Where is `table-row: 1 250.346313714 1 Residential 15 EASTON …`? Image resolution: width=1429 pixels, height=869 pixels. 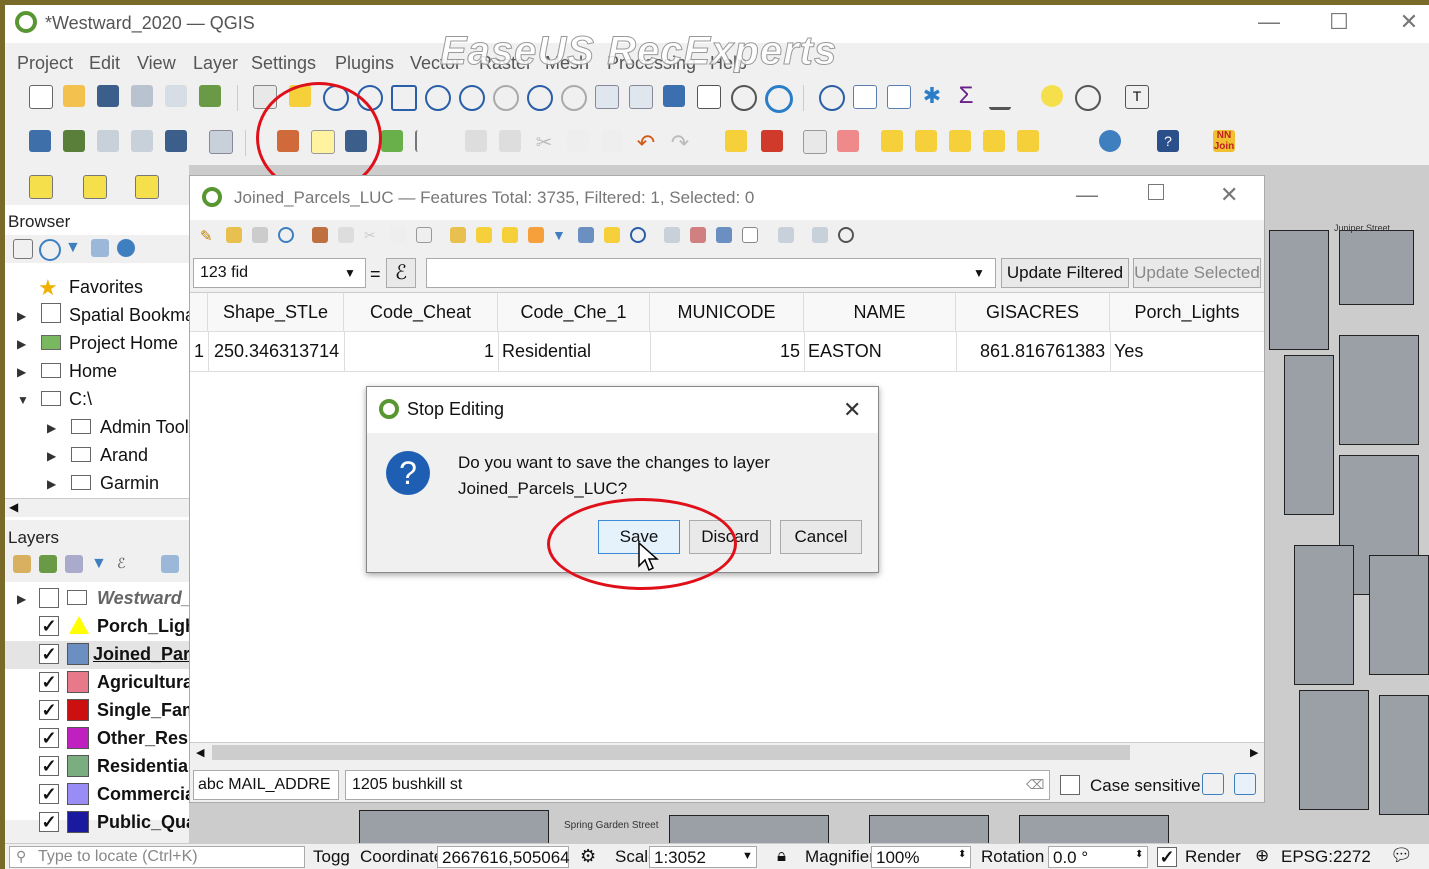 table-row: 1 250.346313714 1 Residential 15 EASTON … is located at coordinates (727, 351).